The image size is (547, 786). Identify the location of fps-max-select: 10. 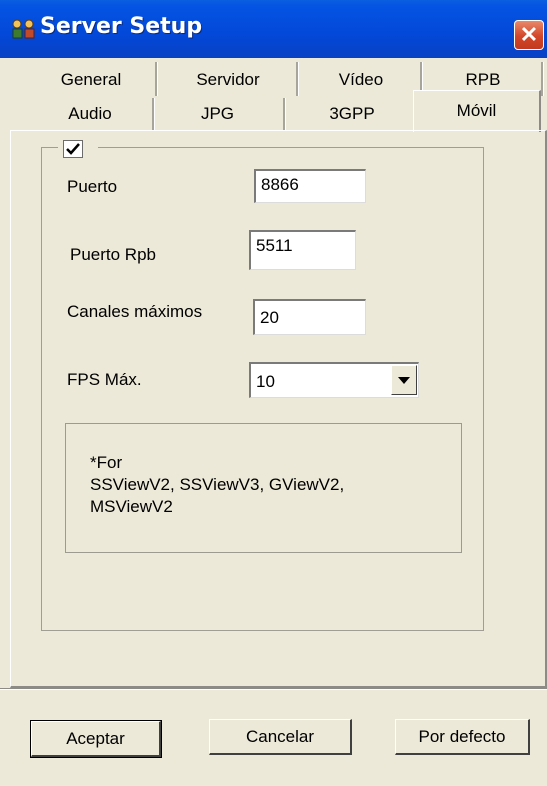
(334, 380).